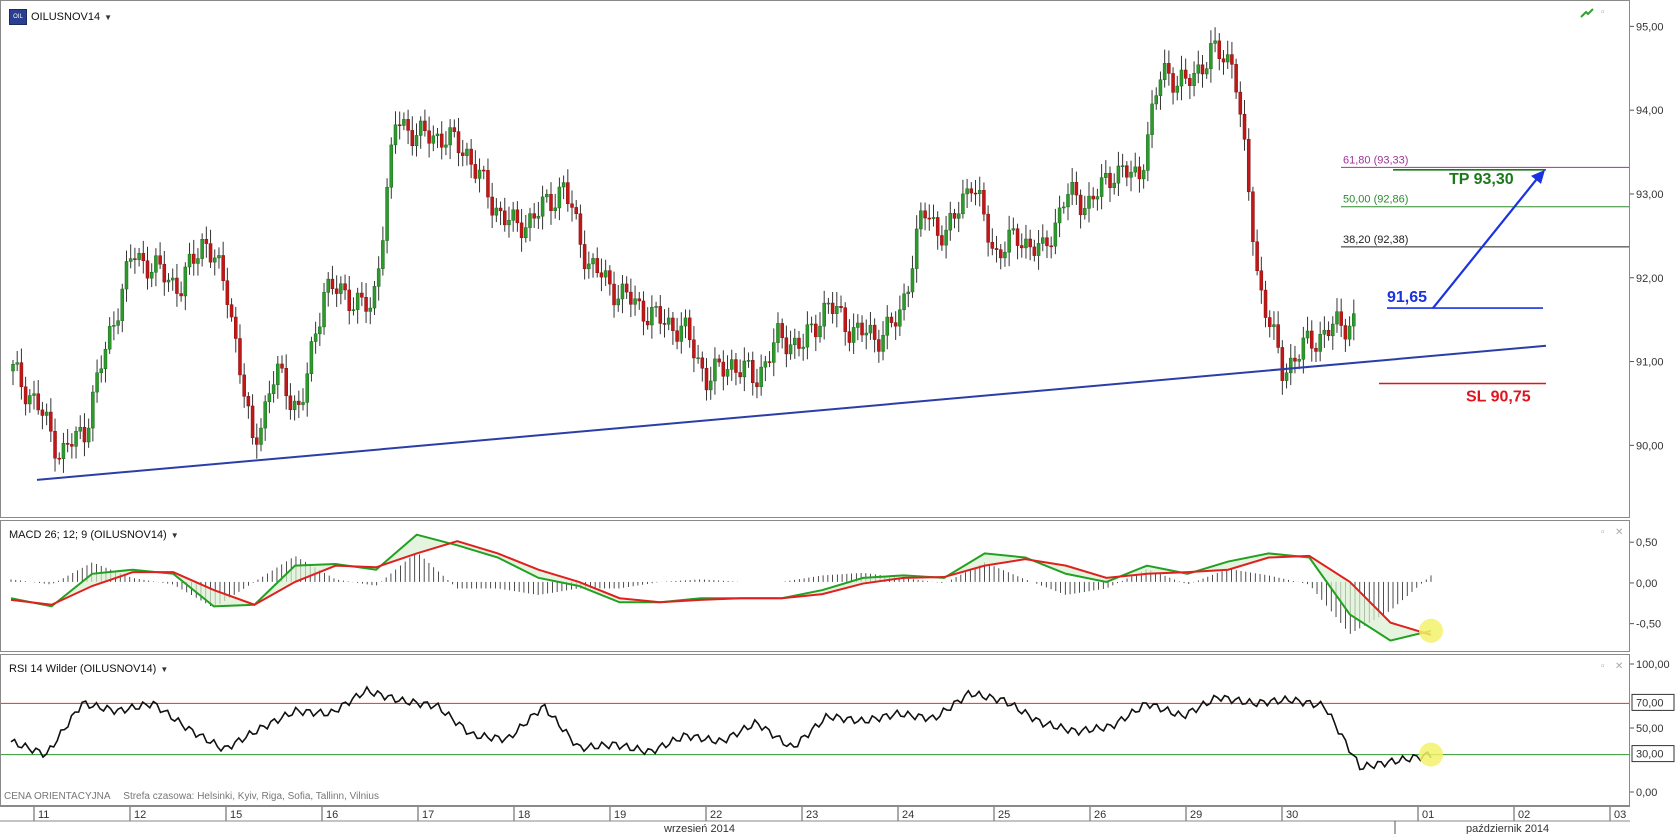  What do you see at coordinates (1653, 665) in the screenshot?
I see `rsi-tick-label: 100,00` at bounding box center [1653, 665].